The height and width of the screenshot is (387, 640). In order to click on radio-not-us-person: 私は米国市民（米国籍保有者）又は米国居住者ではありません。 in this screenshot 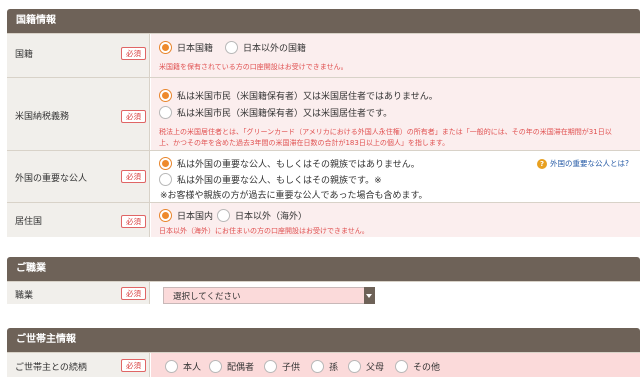, I will do `click(298, 95)`.